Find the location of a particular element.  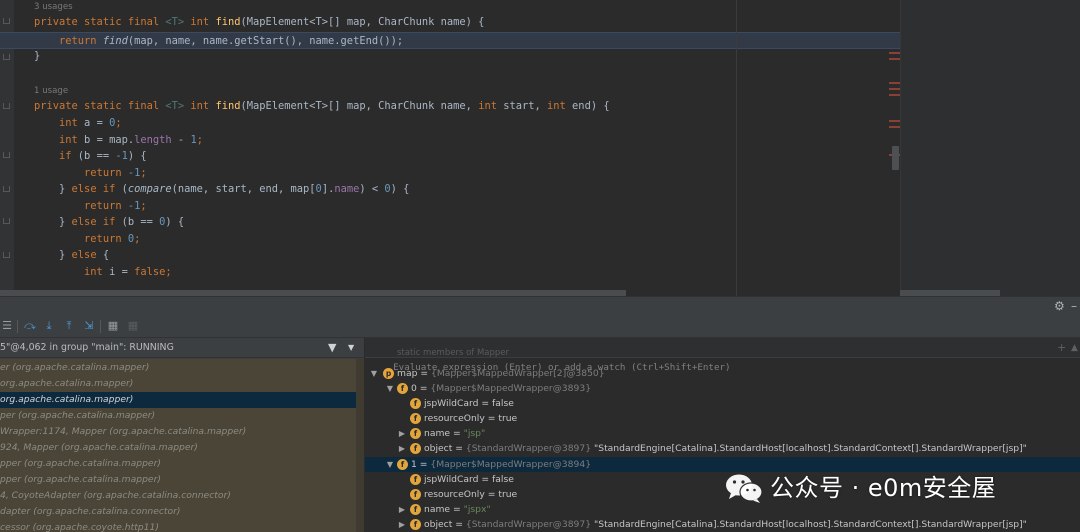

minimize-icon: – is located at coordinates (1074, 306).